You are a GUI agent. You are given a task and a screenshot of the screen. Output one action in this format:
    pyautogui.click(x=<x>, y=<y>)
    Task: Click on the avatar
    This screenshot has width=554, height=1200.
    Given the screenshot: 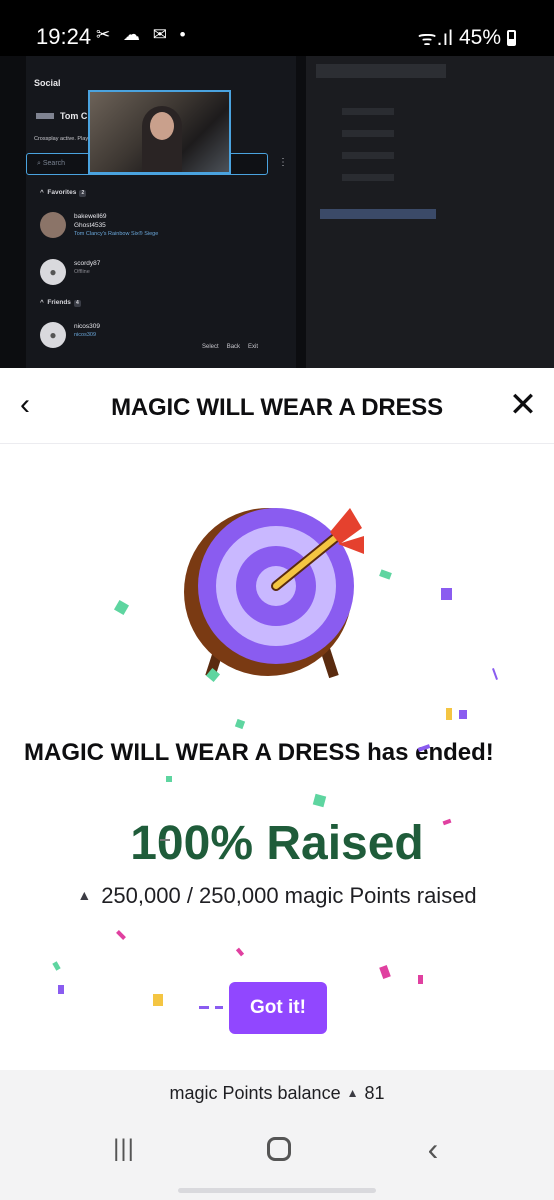 What is the action you would take?
    pyautogui.click(x=53, y=225)
    